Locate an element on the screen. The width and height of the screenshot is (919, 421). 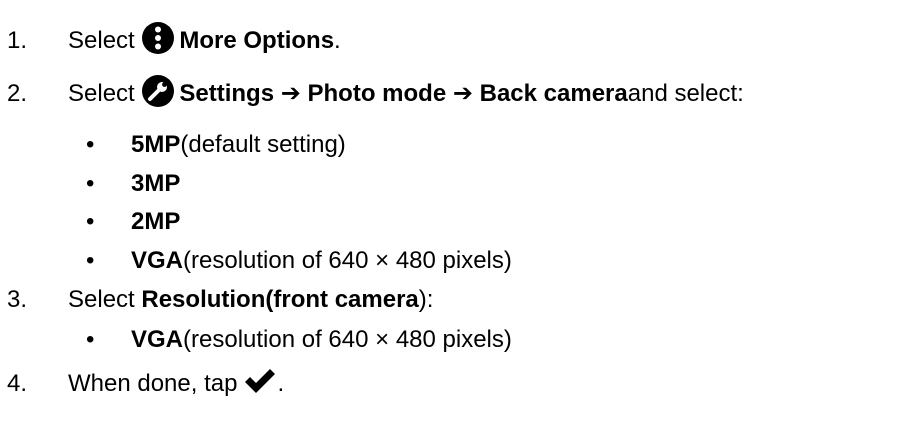
paren-open: ( is located at coordinates (269, 299).